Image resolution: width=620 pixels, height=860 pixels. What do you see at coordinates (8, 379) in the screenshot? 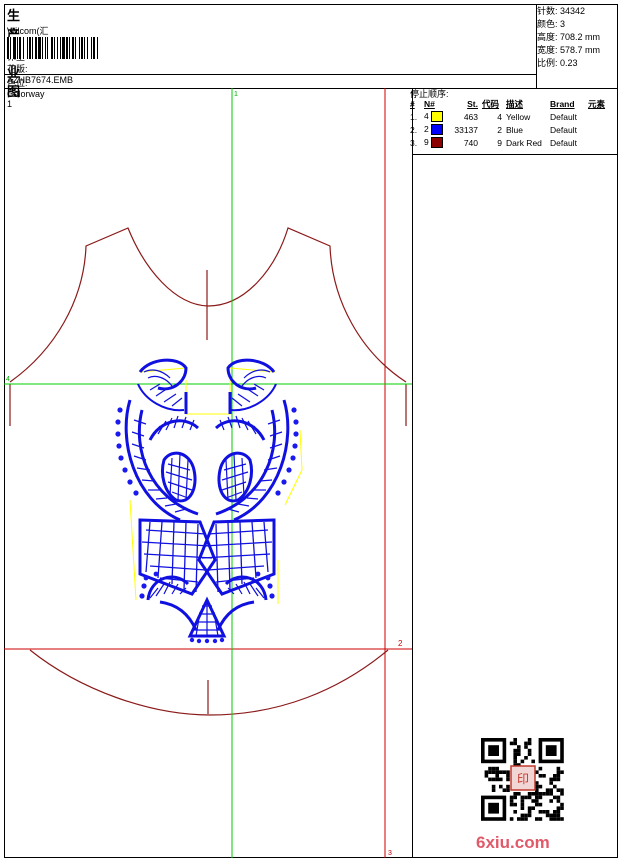
I see `marker-left: 4` at bounding box center [8, 379].